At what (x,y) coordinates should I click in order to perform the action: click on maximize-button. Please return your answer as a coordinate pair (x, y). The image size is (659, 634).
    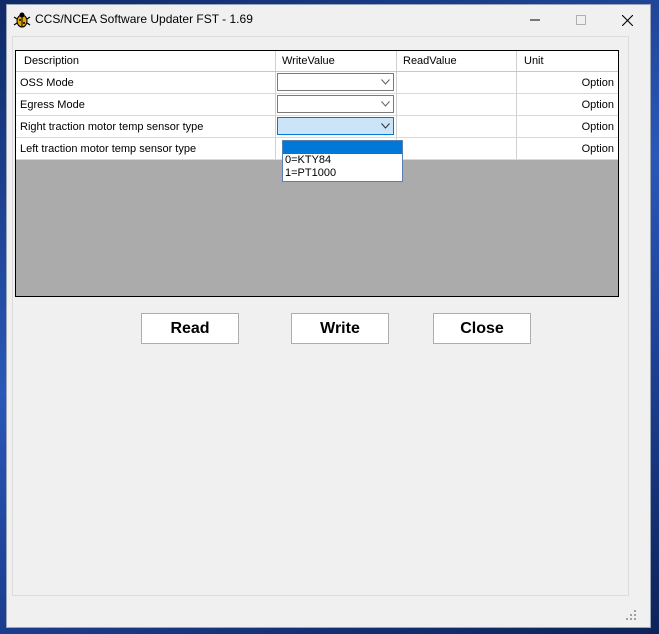
    Looking at the image, I should click on (581, 20).